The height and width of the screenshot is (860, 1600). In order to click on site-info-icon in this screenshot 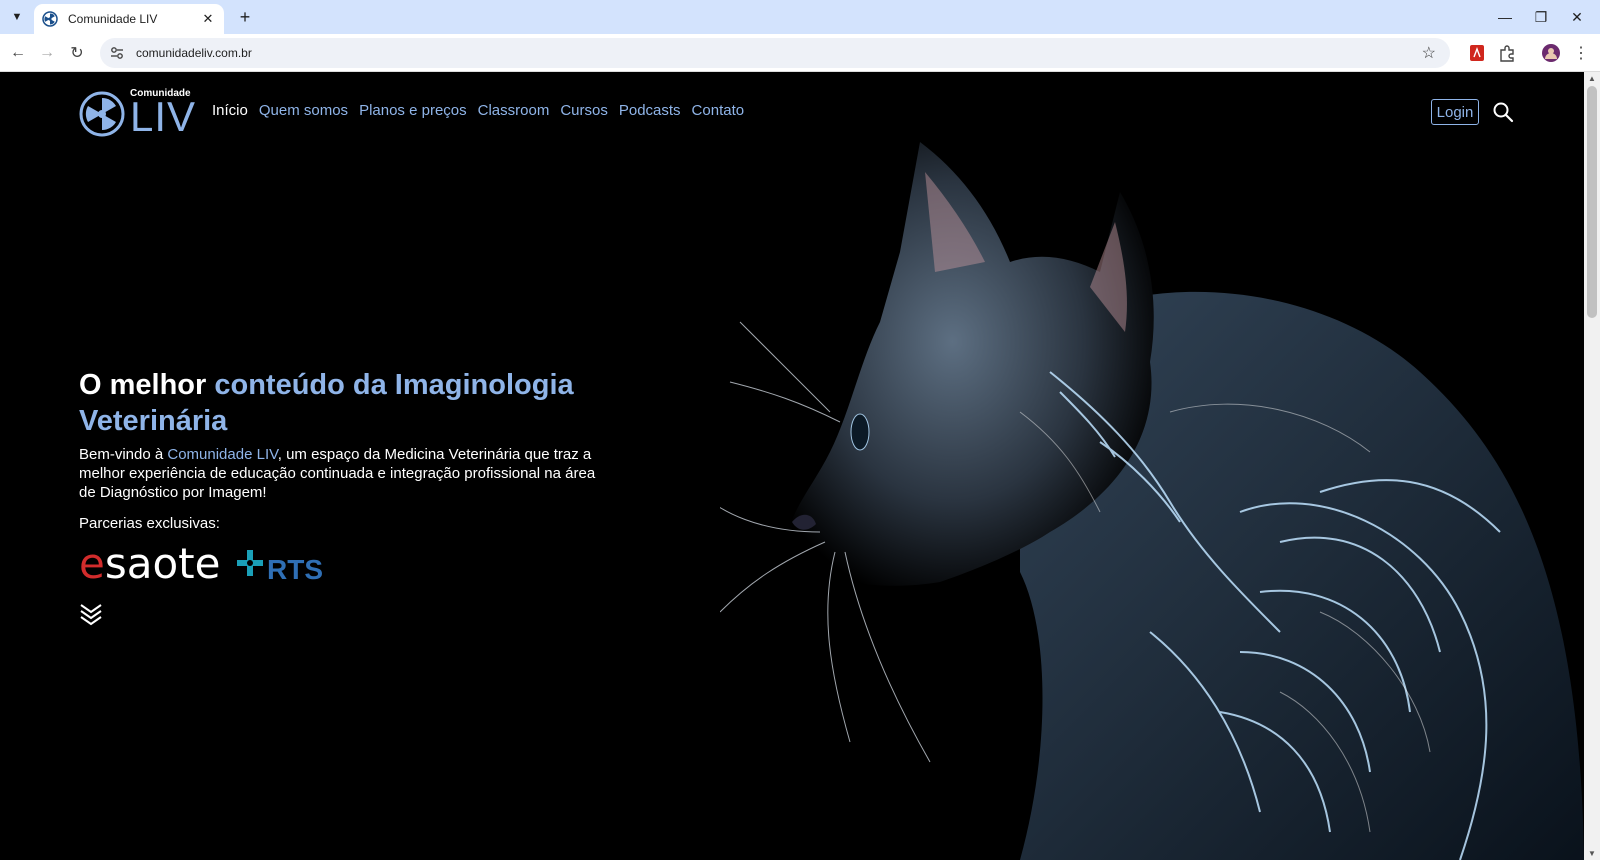, I will do `click(117, 53)`.